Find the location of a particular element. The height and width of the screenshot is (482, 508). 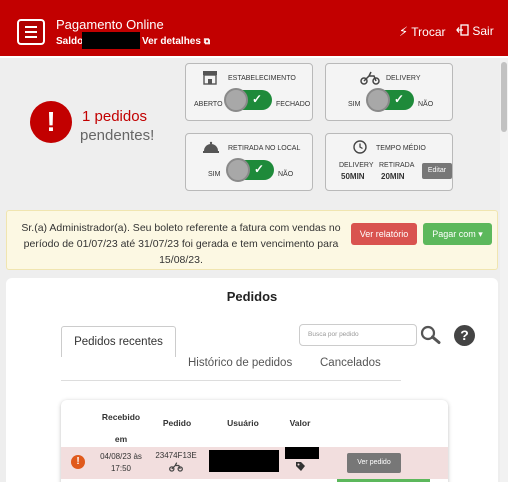

clock-icon is located at coordinates (360, 148).